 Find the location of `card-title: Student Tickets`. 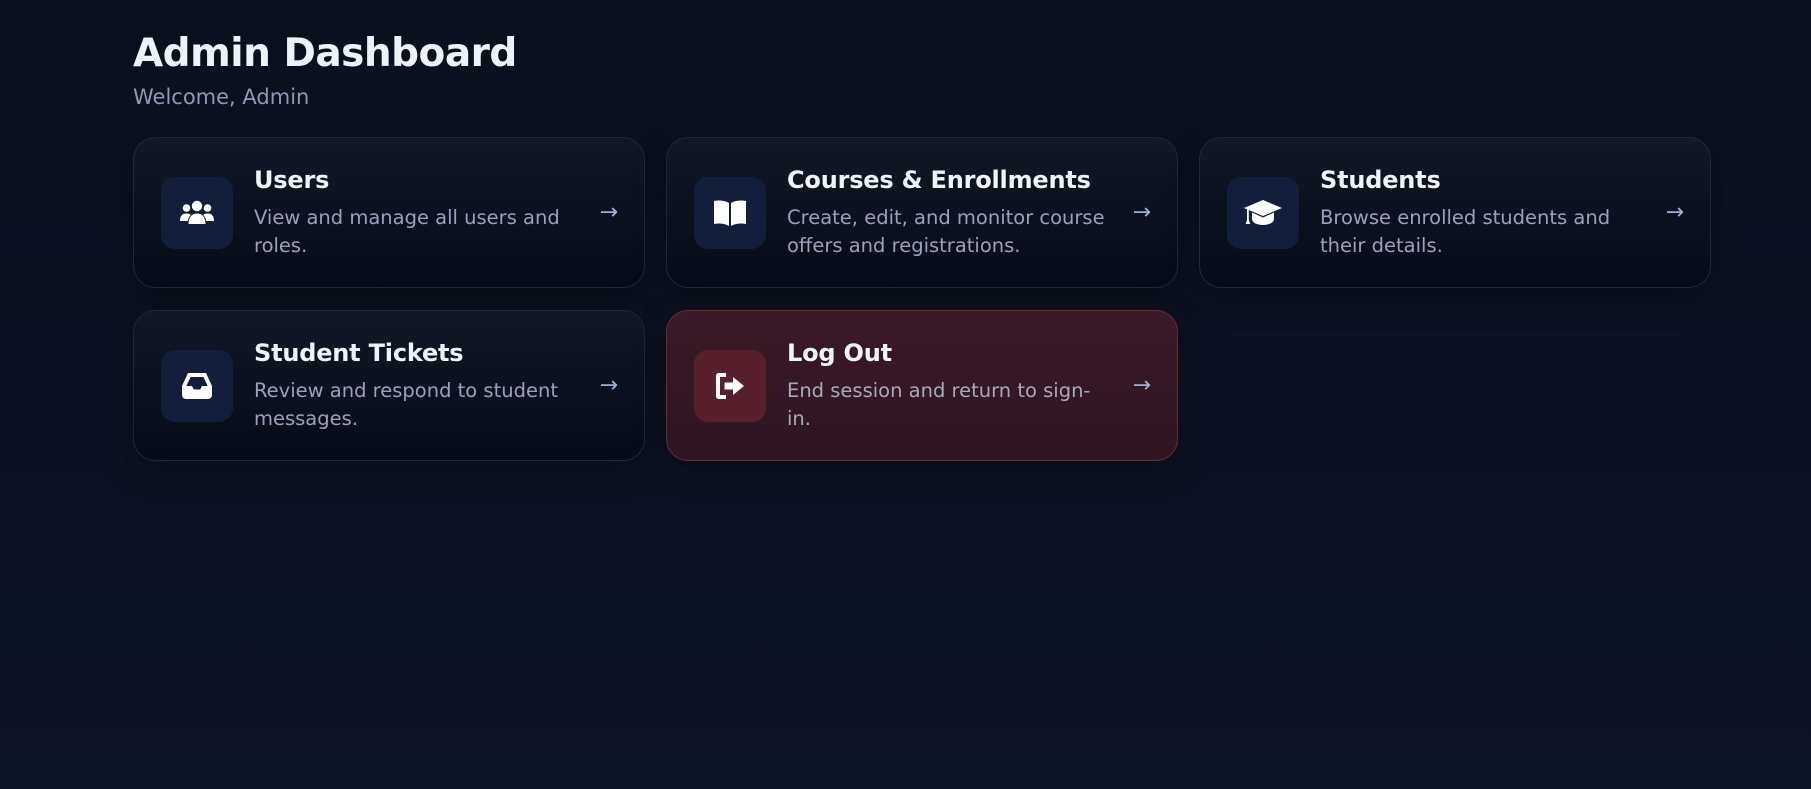

card-title: Student Tickets is located at coordinates (359, 353).